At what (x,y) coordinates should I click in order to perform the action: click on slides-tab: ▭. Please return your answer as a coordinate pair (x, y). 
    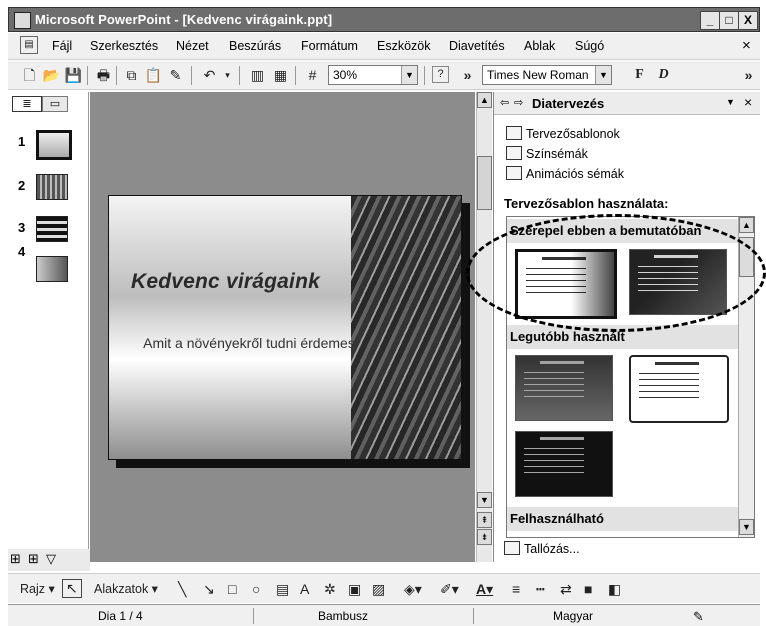
    Looking at the image, I should click on (55, 104).